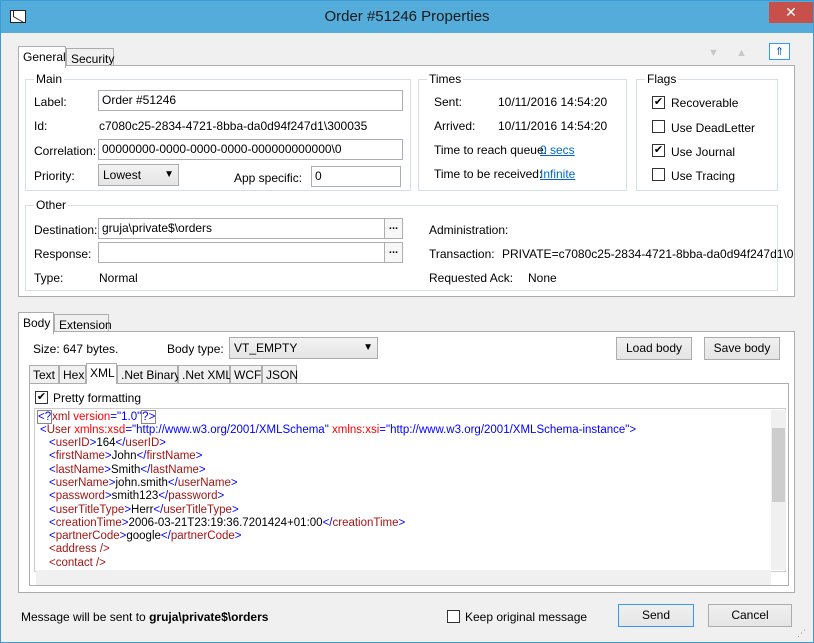  Describe the element at coordinates (741, 53) in the screenshot. I see `move-up-icon: ▲` at that location.